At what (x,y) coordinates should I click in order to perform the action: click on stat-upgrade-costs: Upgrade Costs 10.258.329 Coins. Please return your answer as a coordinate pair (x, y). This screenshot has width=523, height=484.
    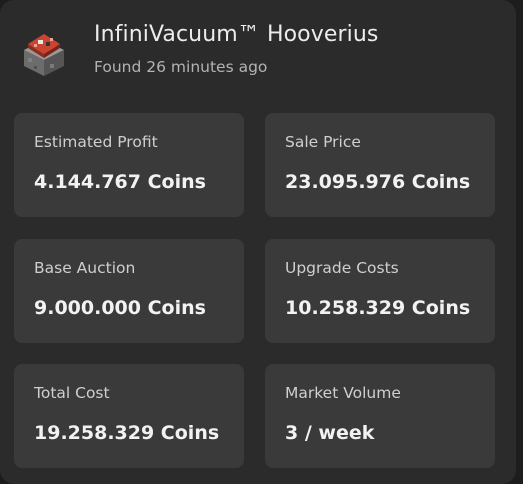
    Looking at the image, I should click on (380, 291).